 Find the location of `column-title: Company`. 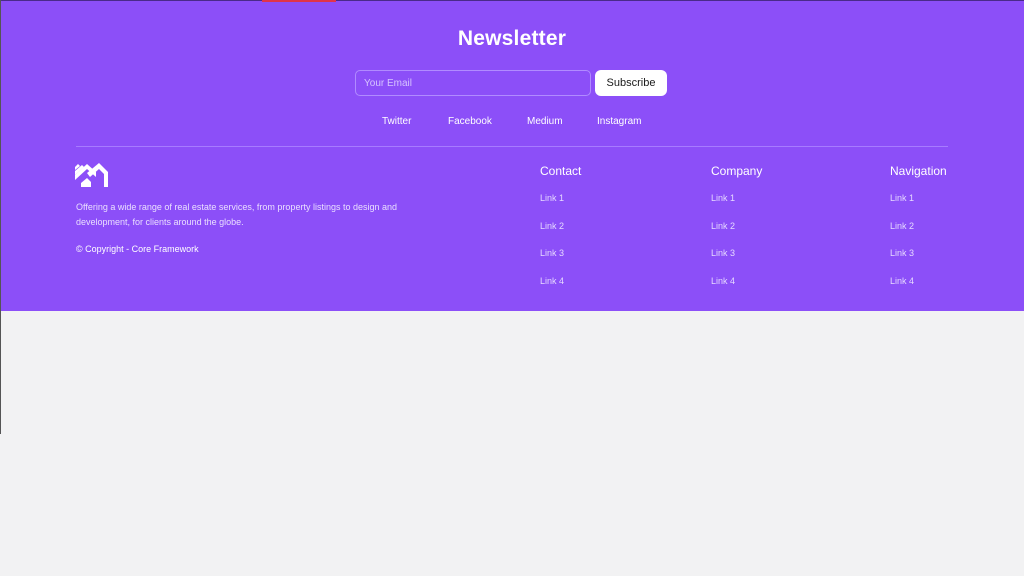

column-title: Company is located at coordinates (737, 171).